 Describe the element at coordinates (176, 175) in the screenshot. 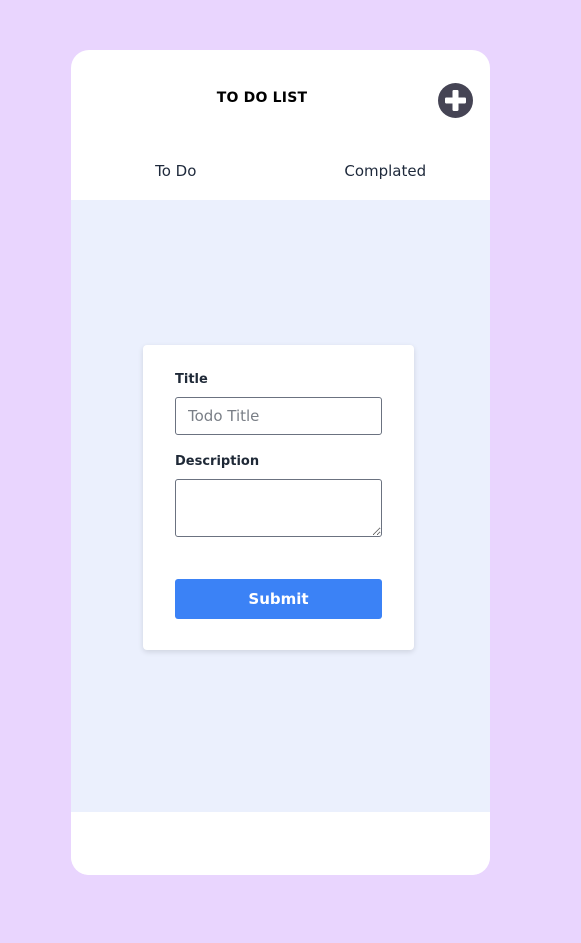

I see `tab-todo: To Do` at that location.